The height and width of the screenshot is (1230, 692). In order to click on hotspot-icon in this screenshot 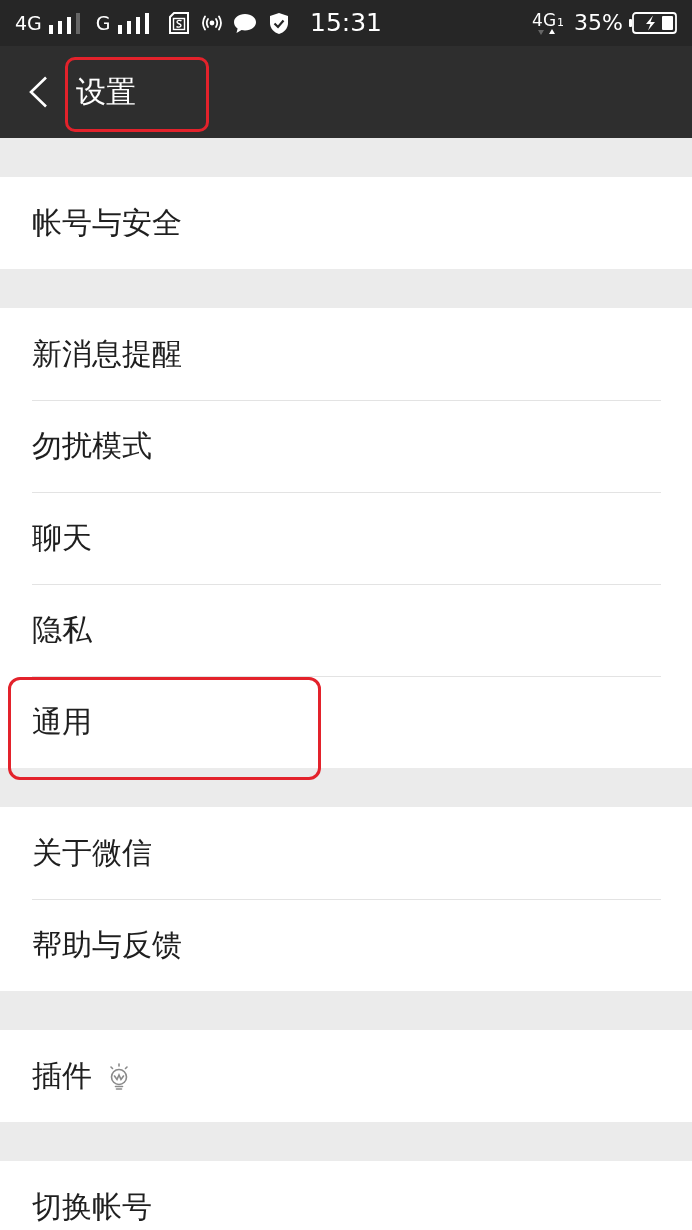, I will do `click(211, 23)`.